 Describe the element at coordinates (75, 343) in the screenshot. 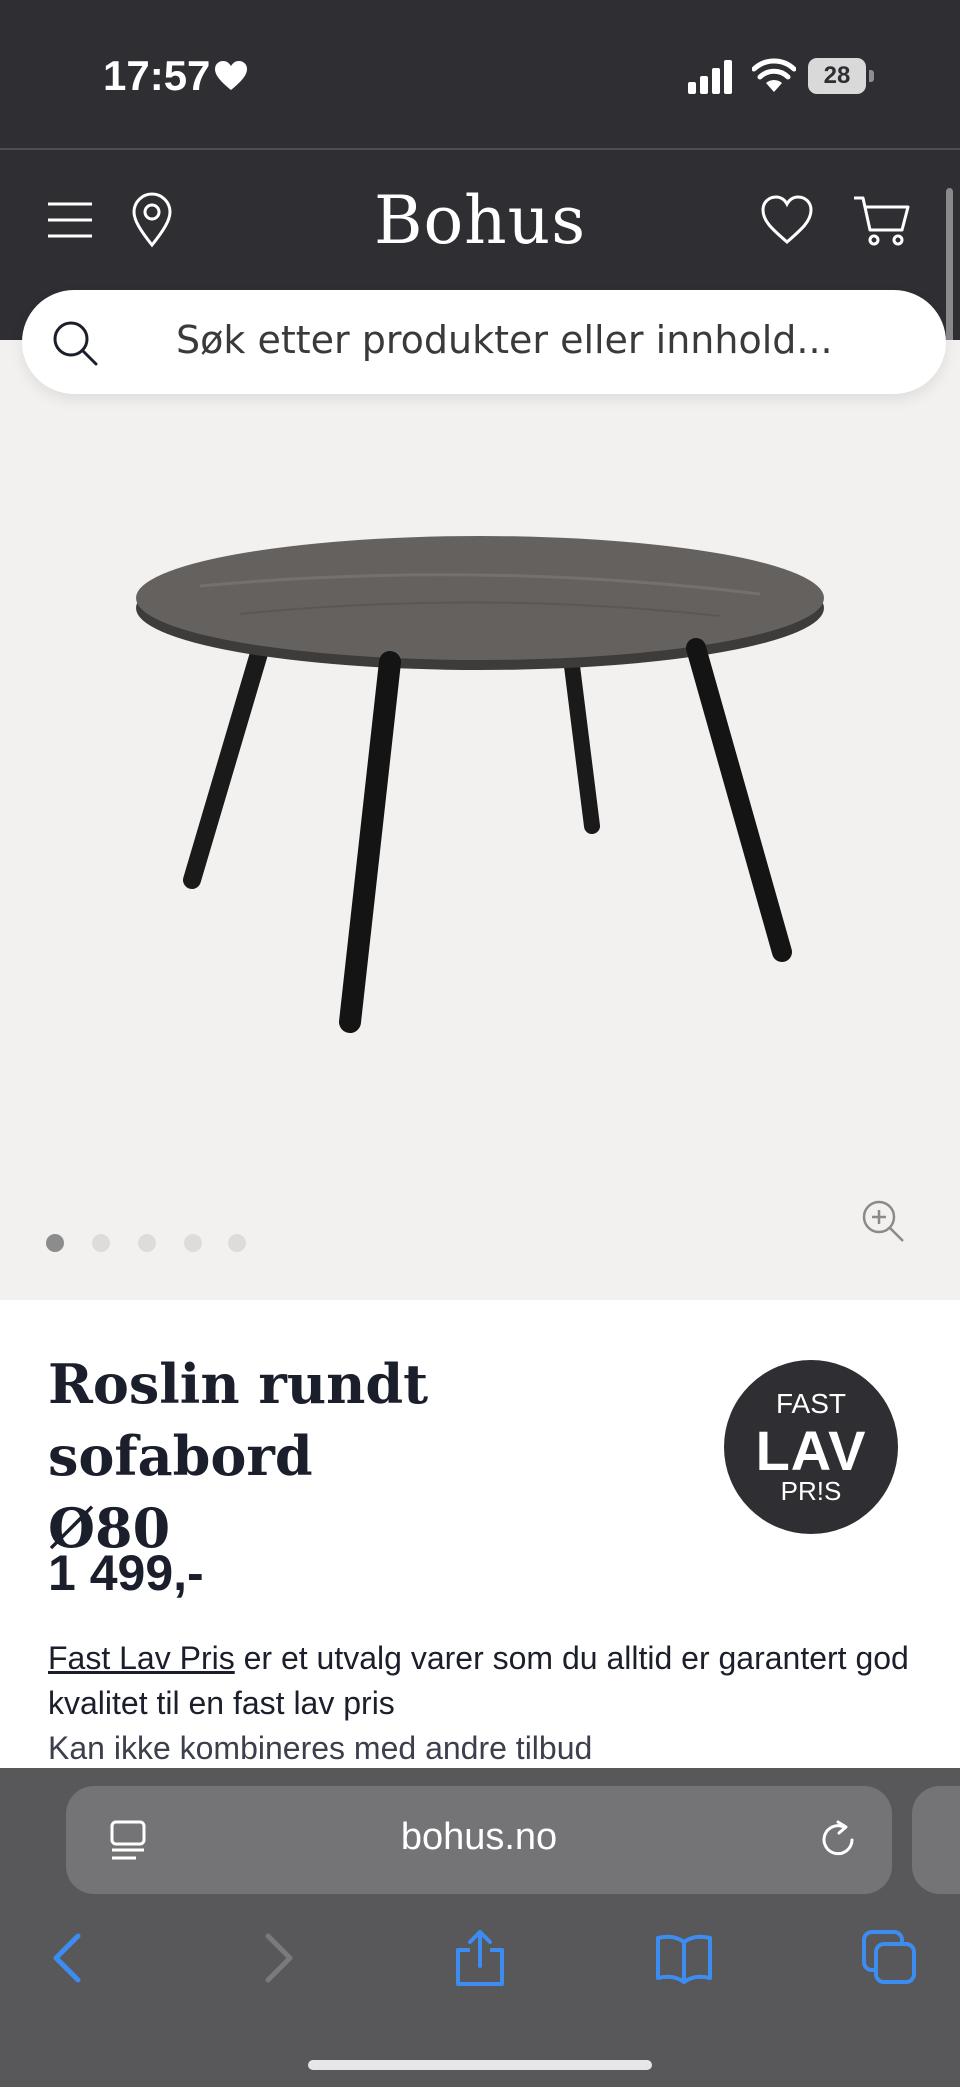

I see `search-icon` at that location.